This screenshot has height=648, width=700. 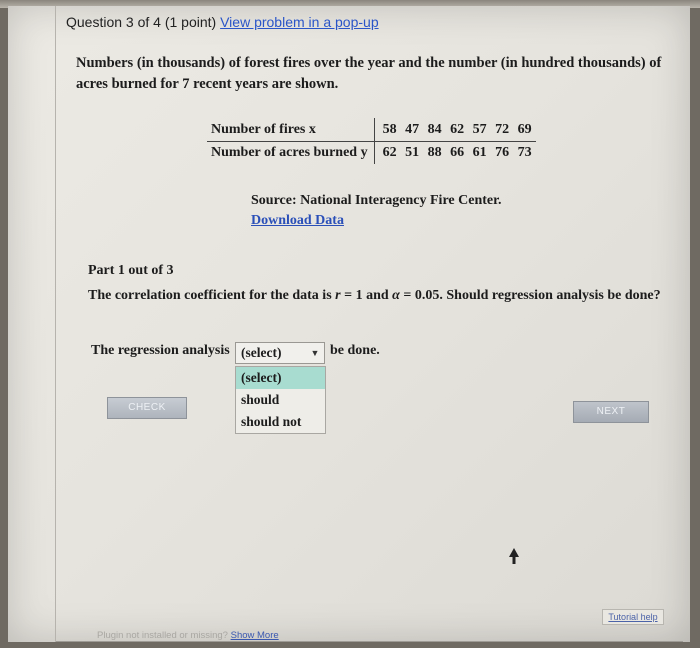 I want to click on dropdown-option-should: should, so click(x=280, y=400).